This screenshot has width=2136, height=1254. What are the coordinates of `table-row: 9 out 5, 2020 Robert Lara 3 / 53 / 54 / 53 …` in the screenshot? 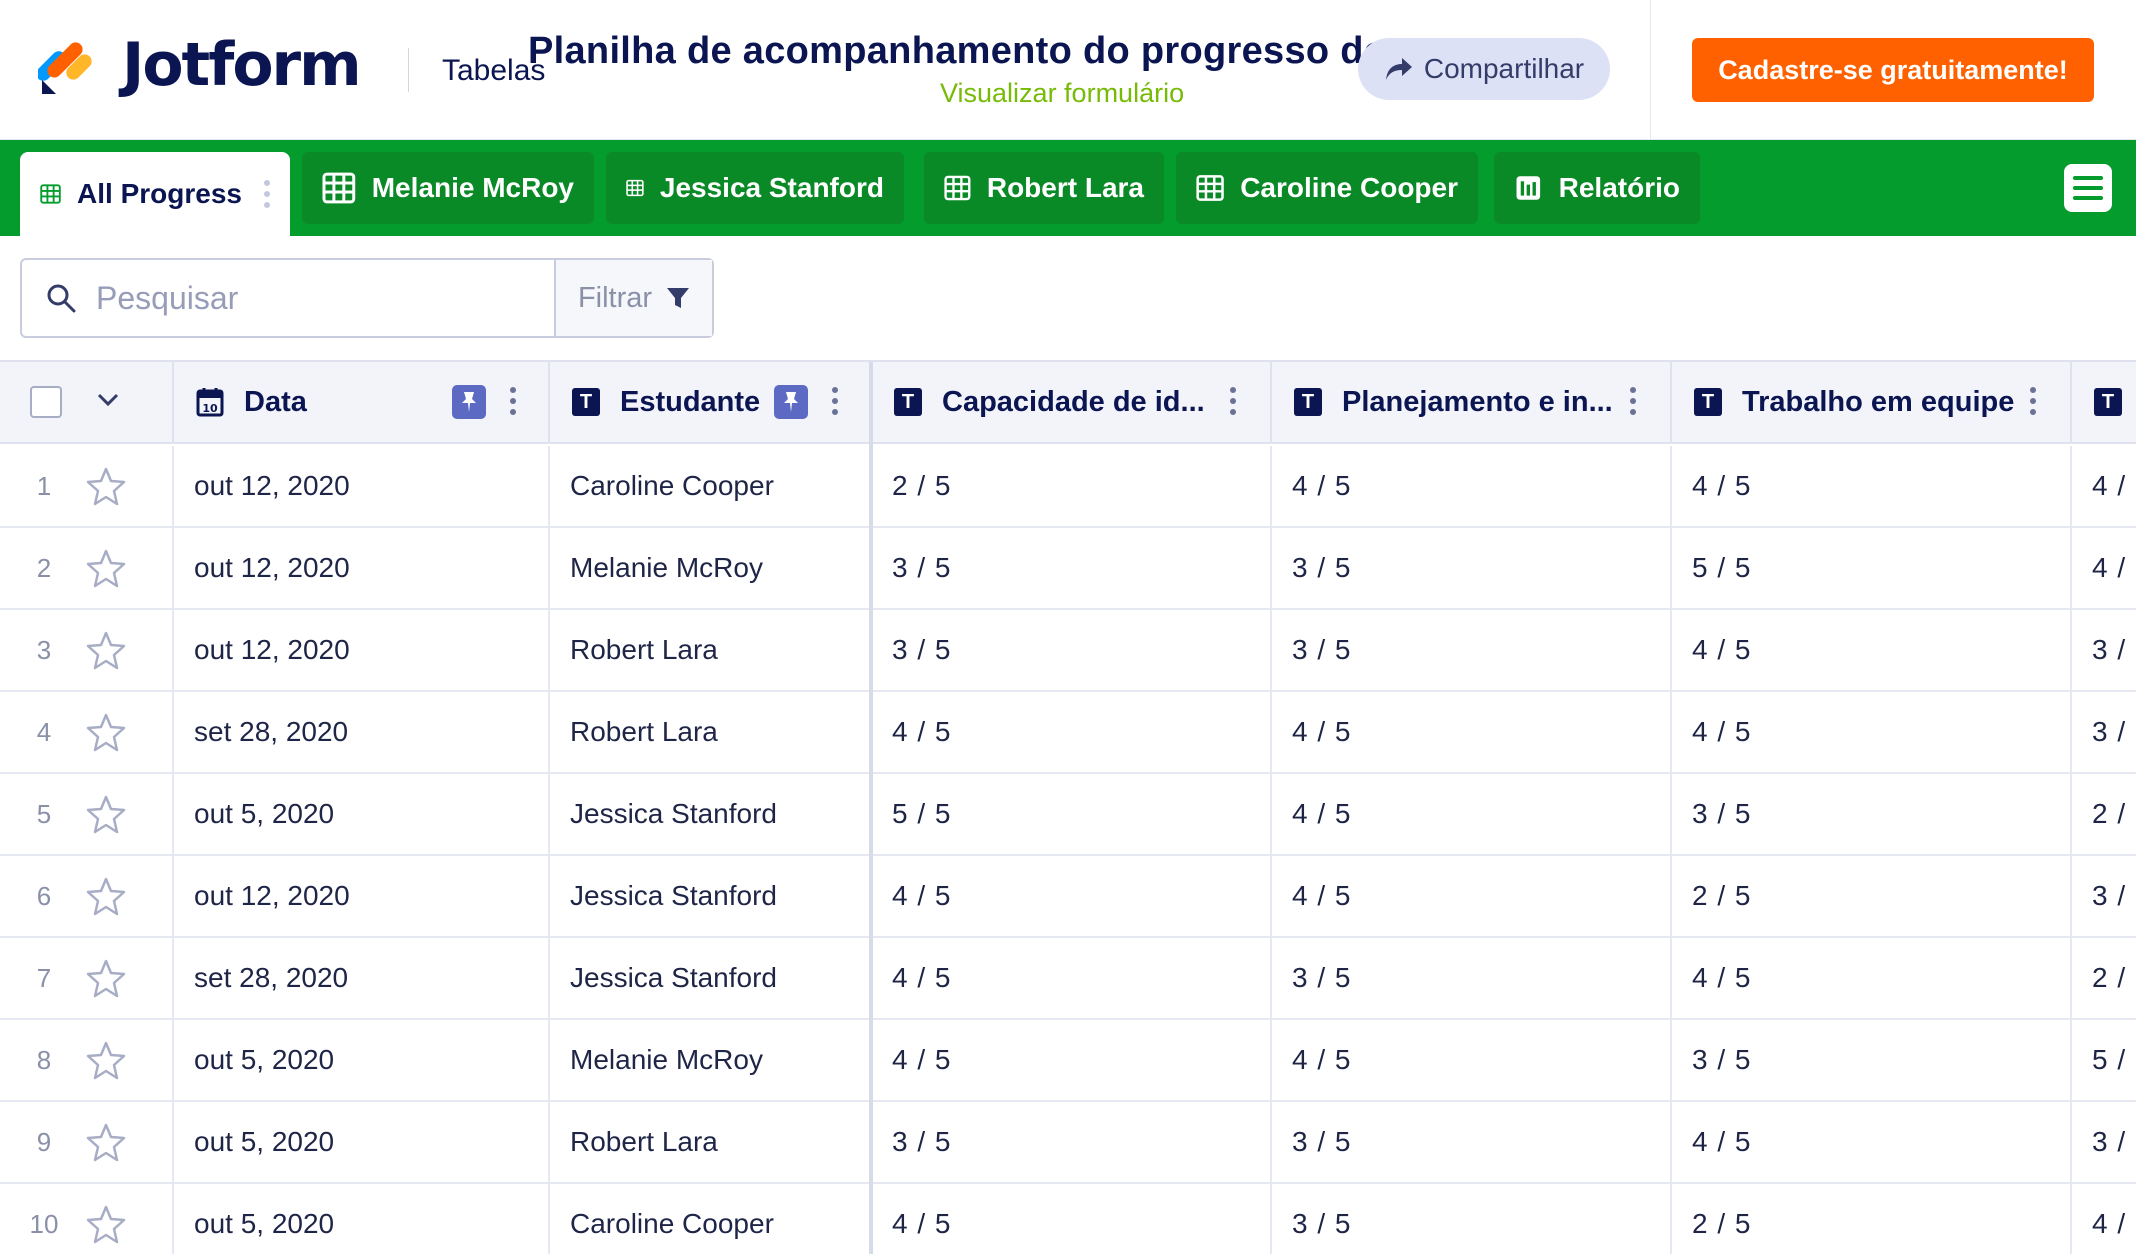 It's located at (1068, 1143).